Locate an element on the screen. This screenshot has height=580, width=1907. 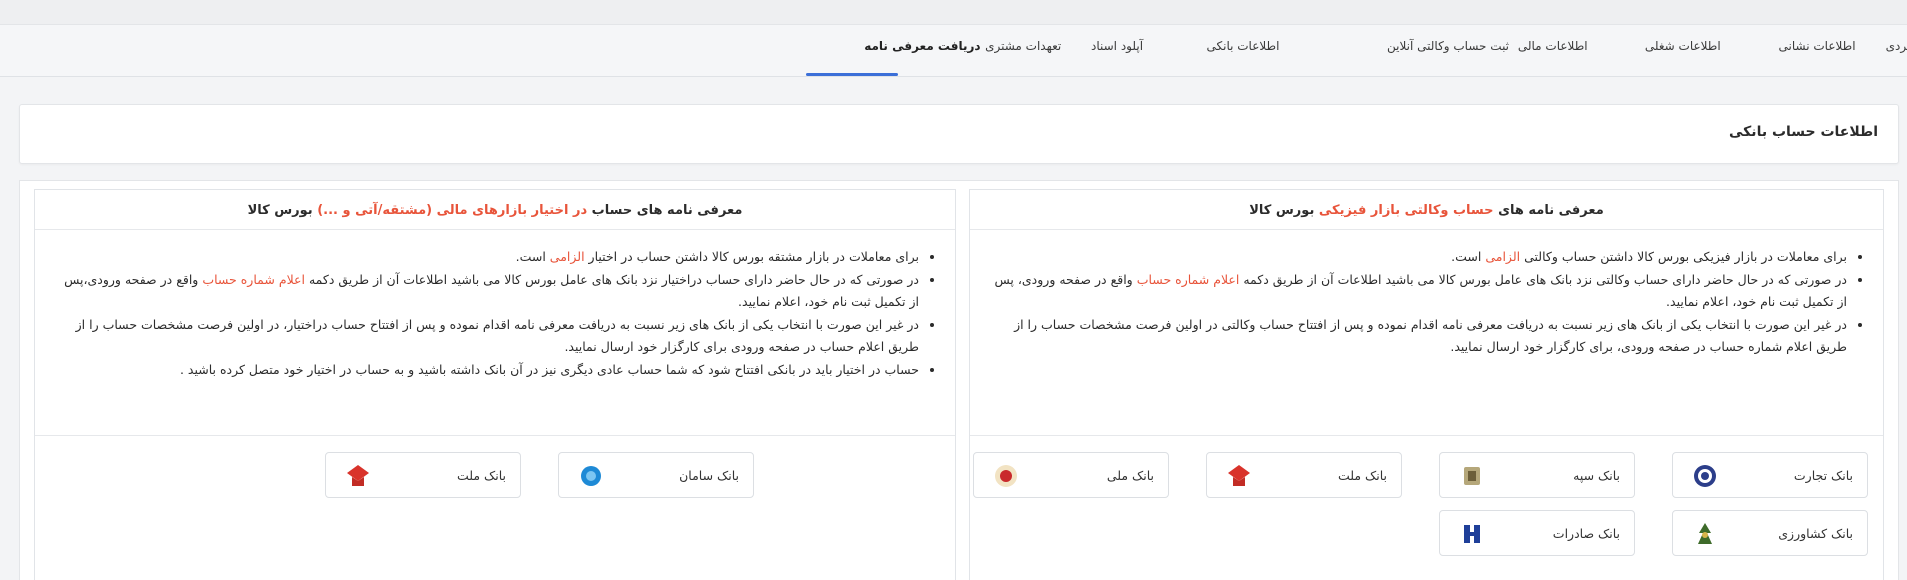
tab-online-proxy-account: ثبت حساب وکالتی آنلاین is located at coordinates (1448, 46).